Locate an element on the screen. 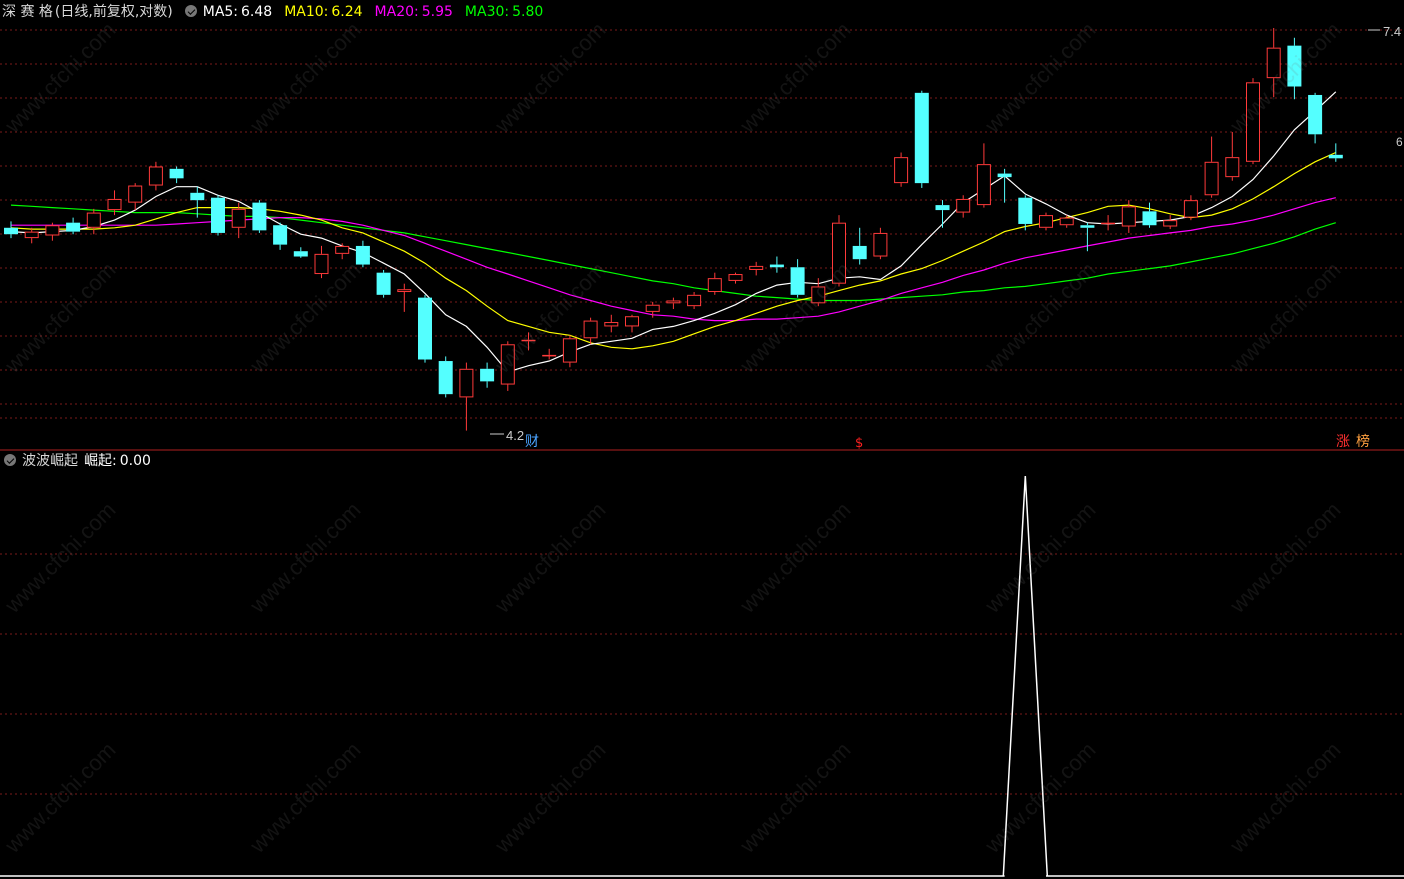 The height and width of the screenshot is (879, 1404). ma10-value: 6.24 is located at coordinates (347, 12).